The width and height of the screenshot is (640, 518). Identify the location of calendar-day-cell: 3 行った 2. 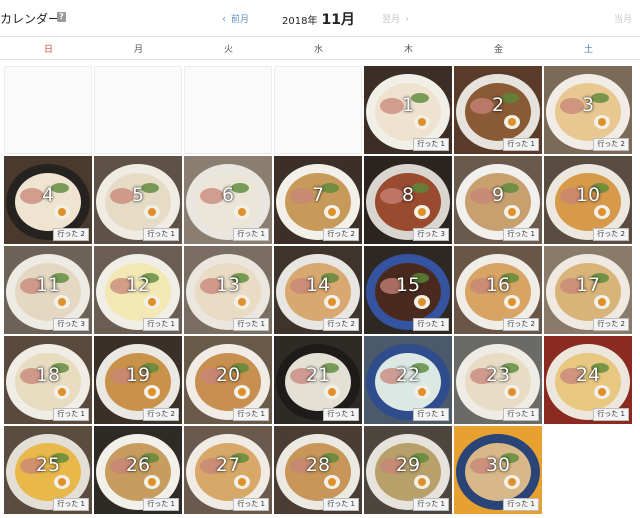
(588, 110).